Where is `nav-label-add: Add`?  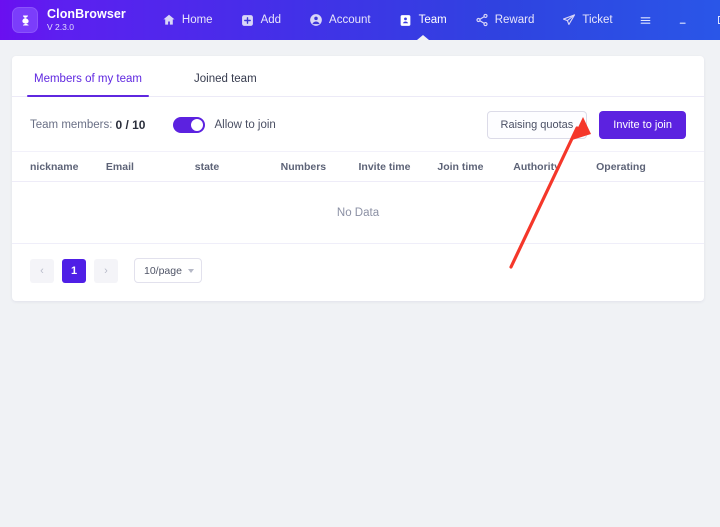
nav-label-add: Add is located at coordinates (271, 20).